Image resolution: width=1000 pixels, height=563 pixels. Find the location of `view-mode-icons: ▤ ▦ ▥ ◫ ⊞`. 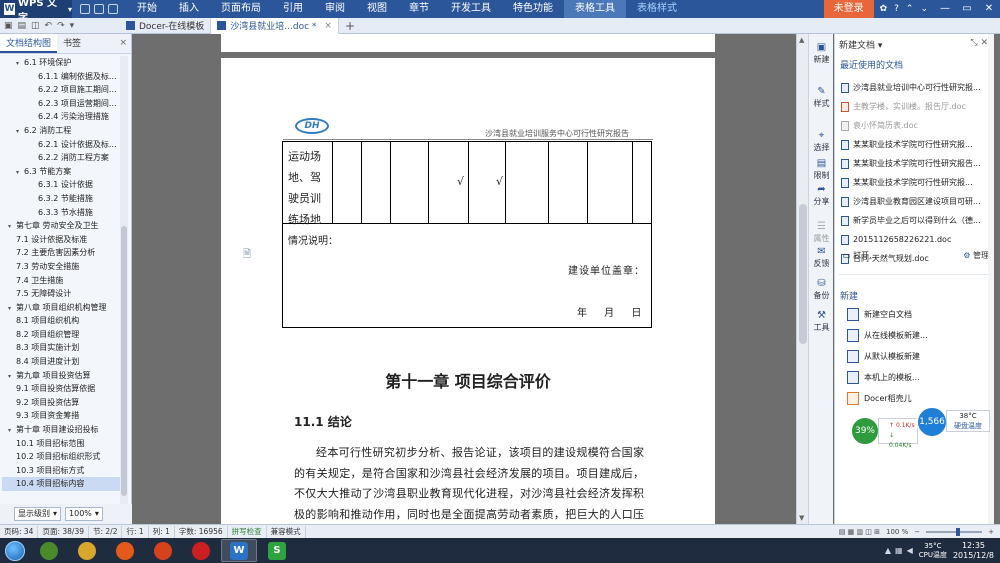

view-mode-icons: ▤ ▦ ▥ ◫ ⊞ is located at coordinates (859, 532).